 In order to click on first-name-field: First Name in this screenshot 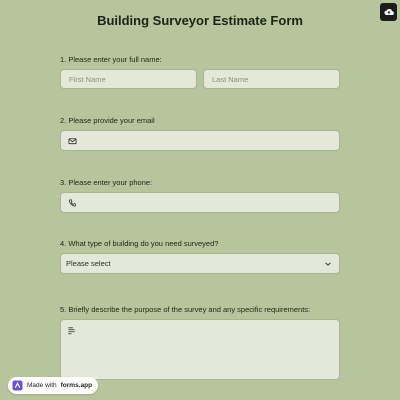, I will do `click(128, 79)`.